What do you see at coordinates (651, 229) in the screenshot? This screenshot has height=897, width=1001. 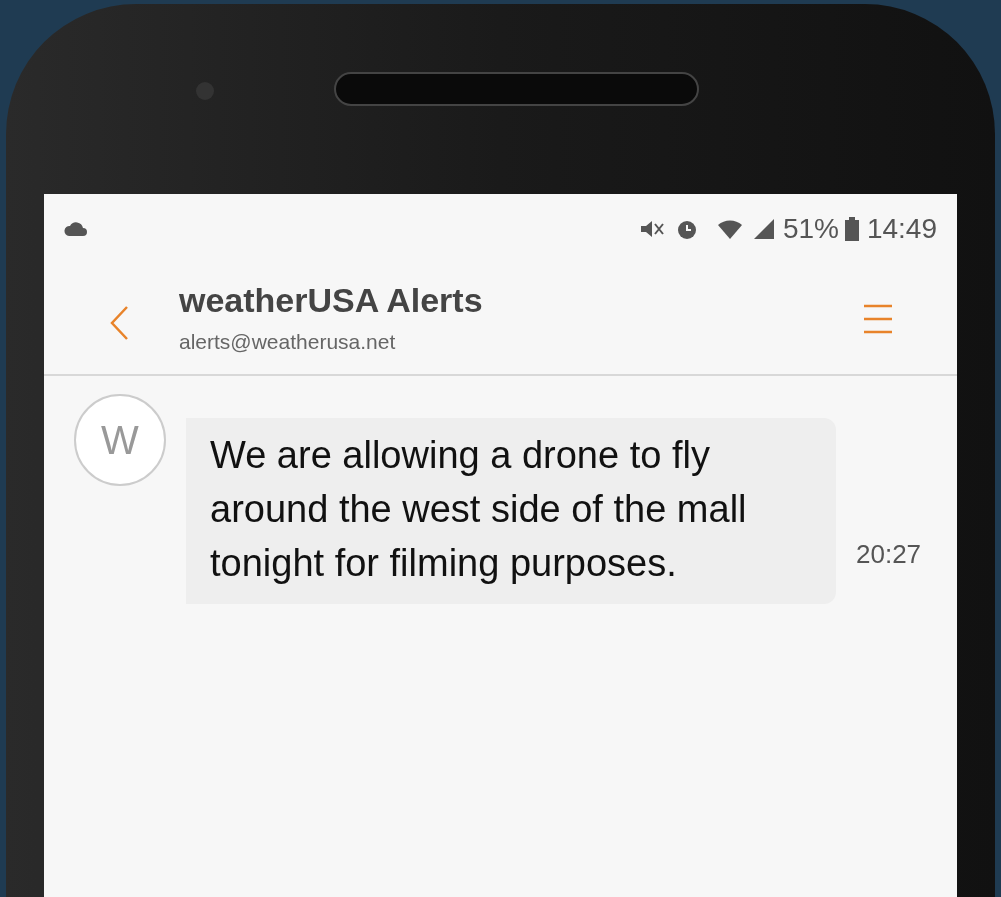 I see `mute-icon` at bounding box center [651, 229].